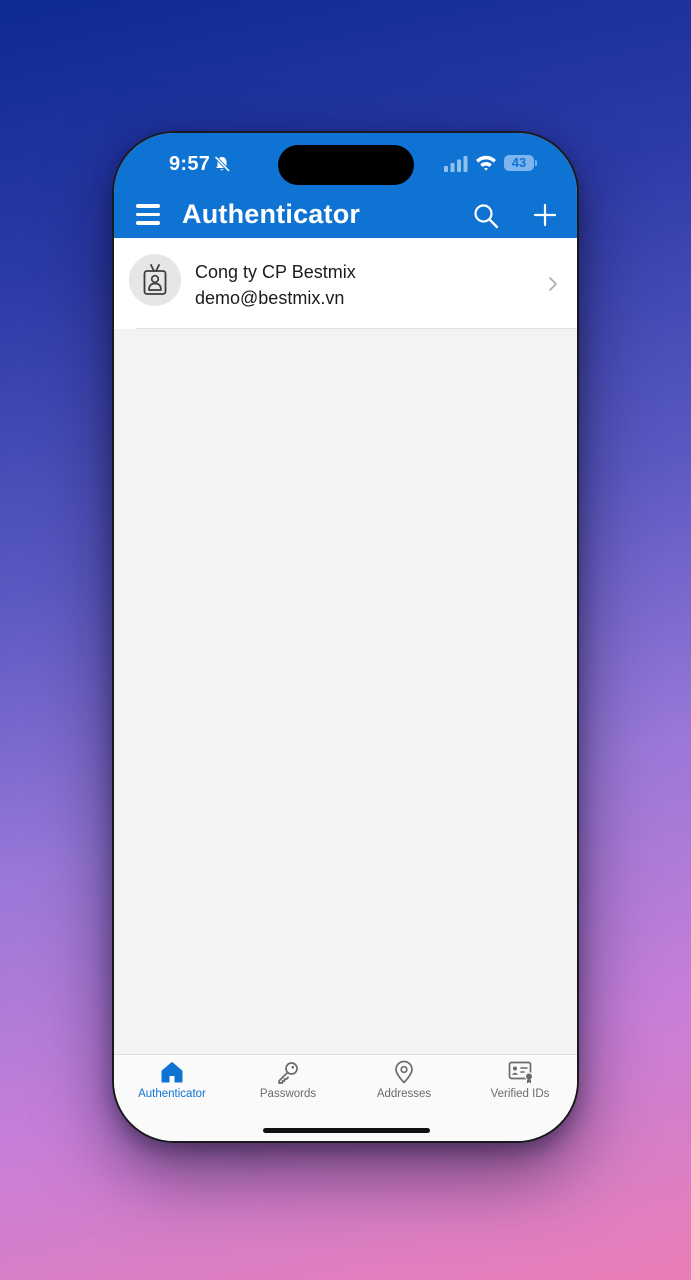 Image resolution: width=691 pixels, height=1280 pixels. I want to click on app-header: 9:57 43 Authenticator, so click(345, 185).